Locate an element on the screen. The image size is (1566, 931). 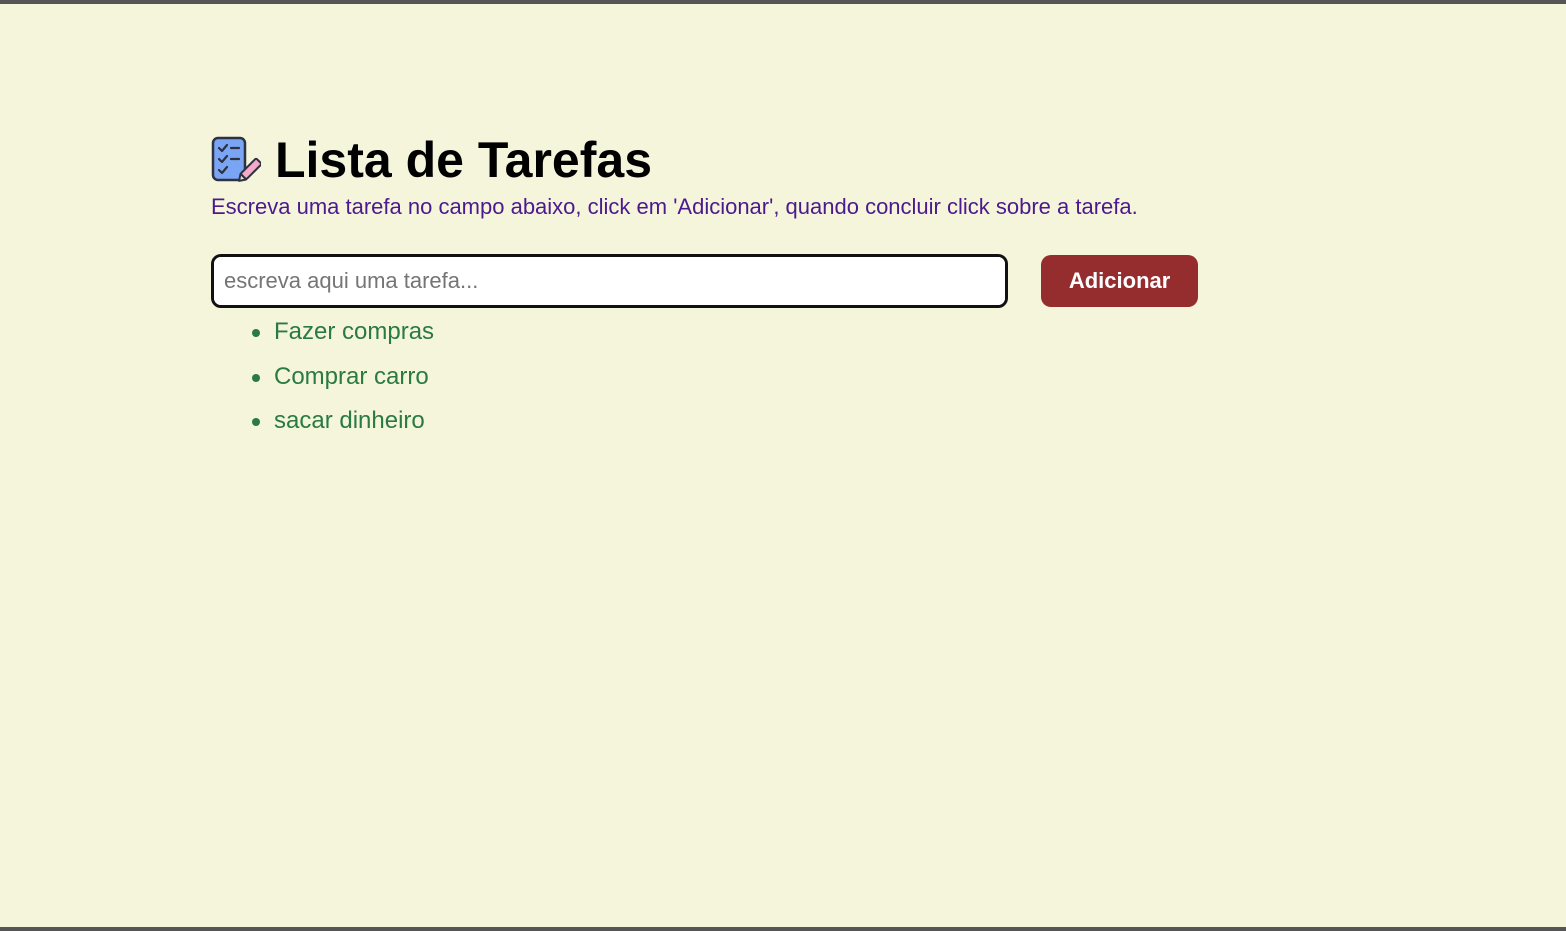
add-task-form: Adicionar is located at coordinates (704, 281).